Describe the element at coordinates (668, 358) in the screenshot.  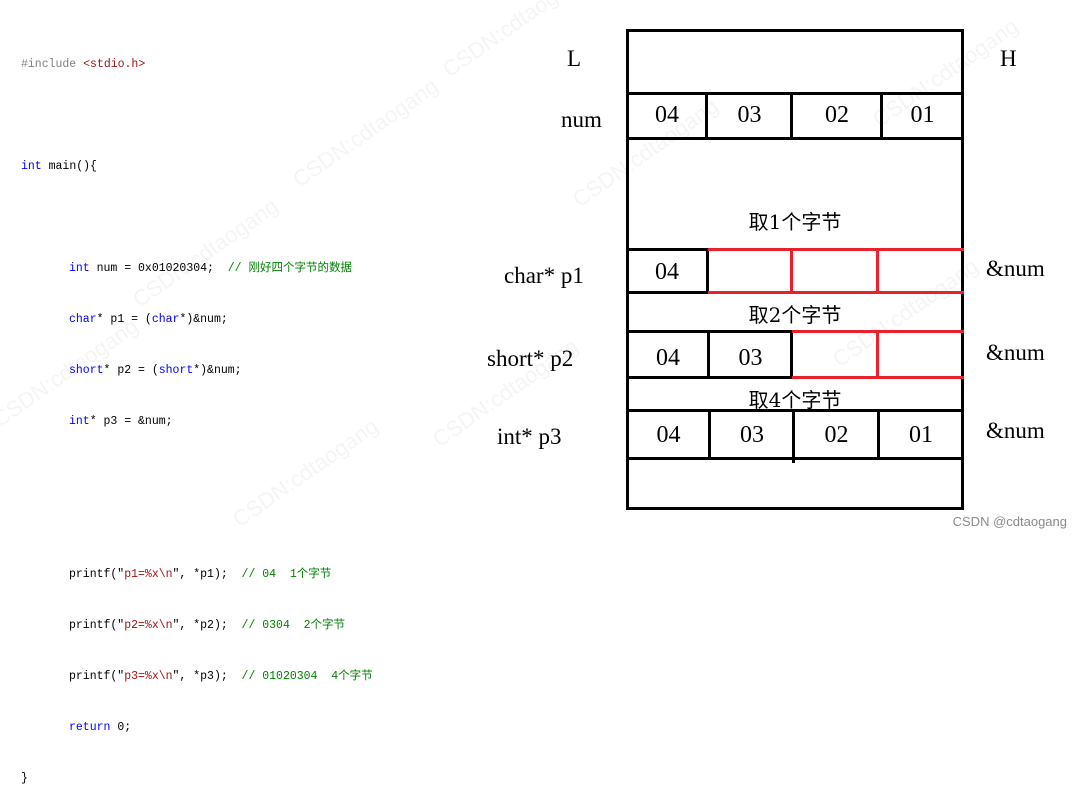
I see `p2-byte-cell: 04` at that location.